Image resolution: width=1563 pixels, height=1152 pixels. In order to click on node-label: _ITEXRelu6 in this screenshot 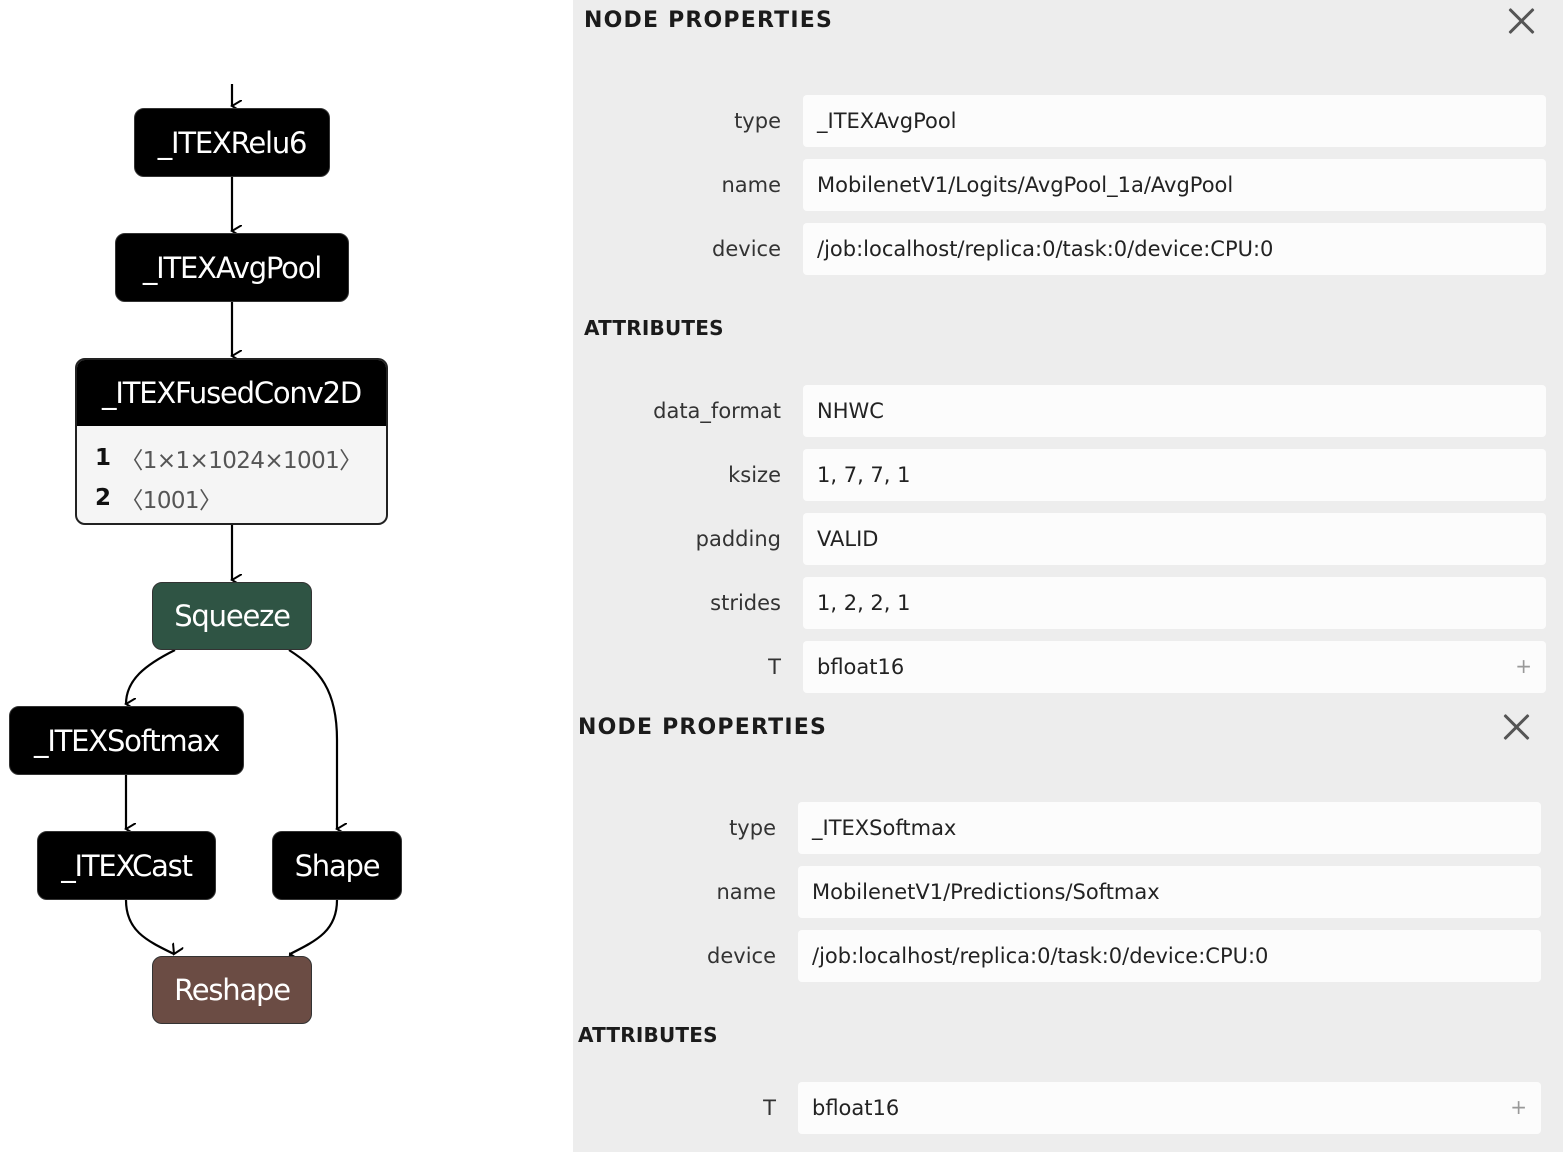, I will do `click(232, 142)`.